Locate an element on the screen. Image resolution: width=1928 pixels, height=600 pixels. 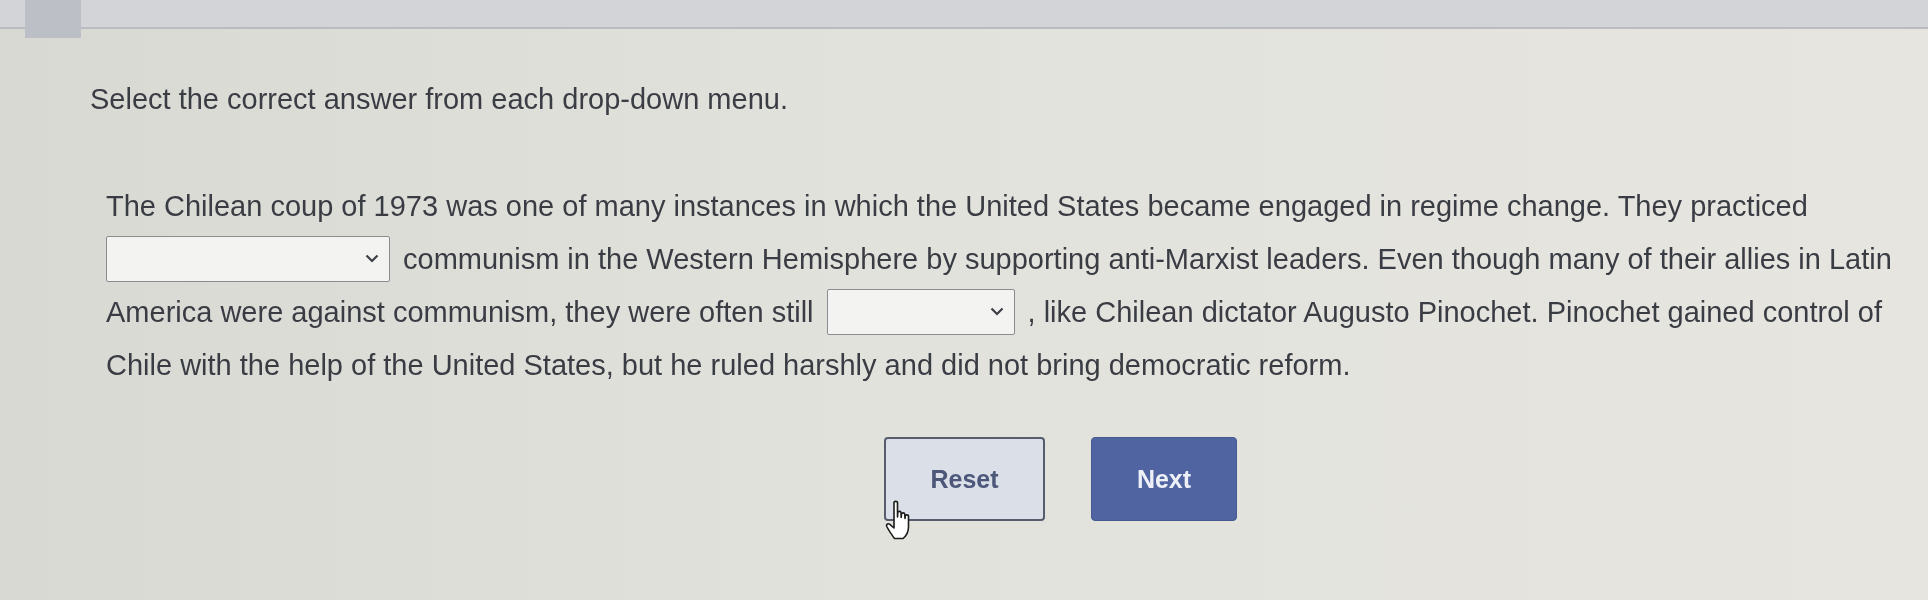
next-button: Next is located at coordinates (1164, 479).